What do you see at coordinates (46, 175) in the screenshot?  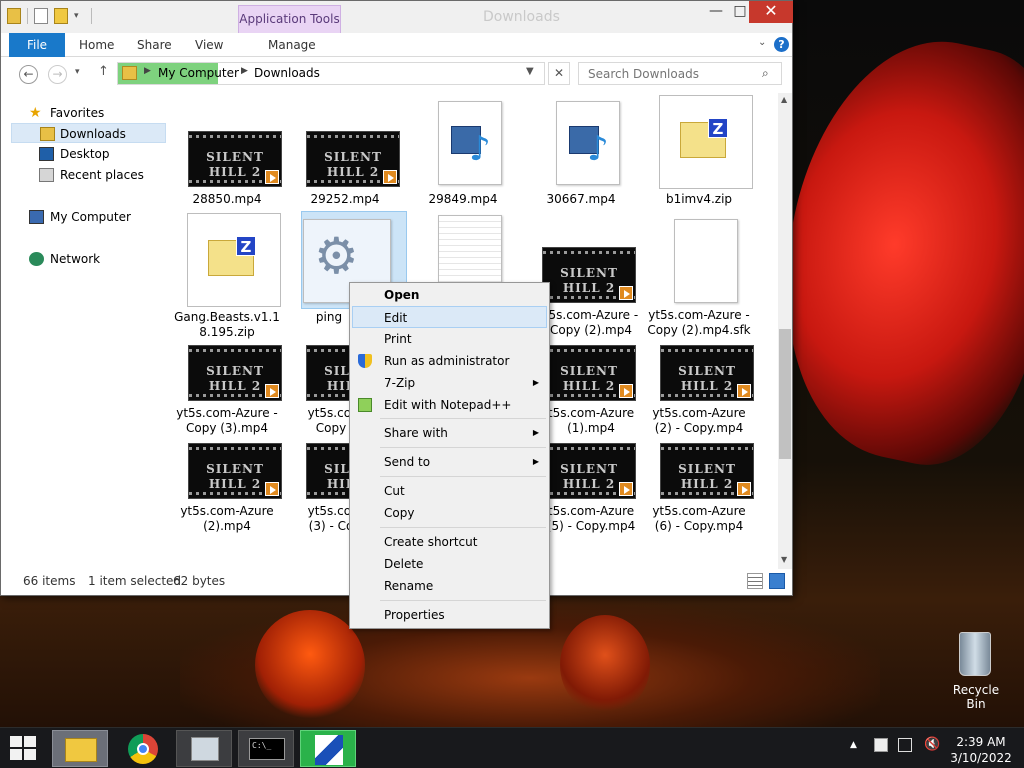 I see `recent-places-icon` at bounding box center [46, 175].